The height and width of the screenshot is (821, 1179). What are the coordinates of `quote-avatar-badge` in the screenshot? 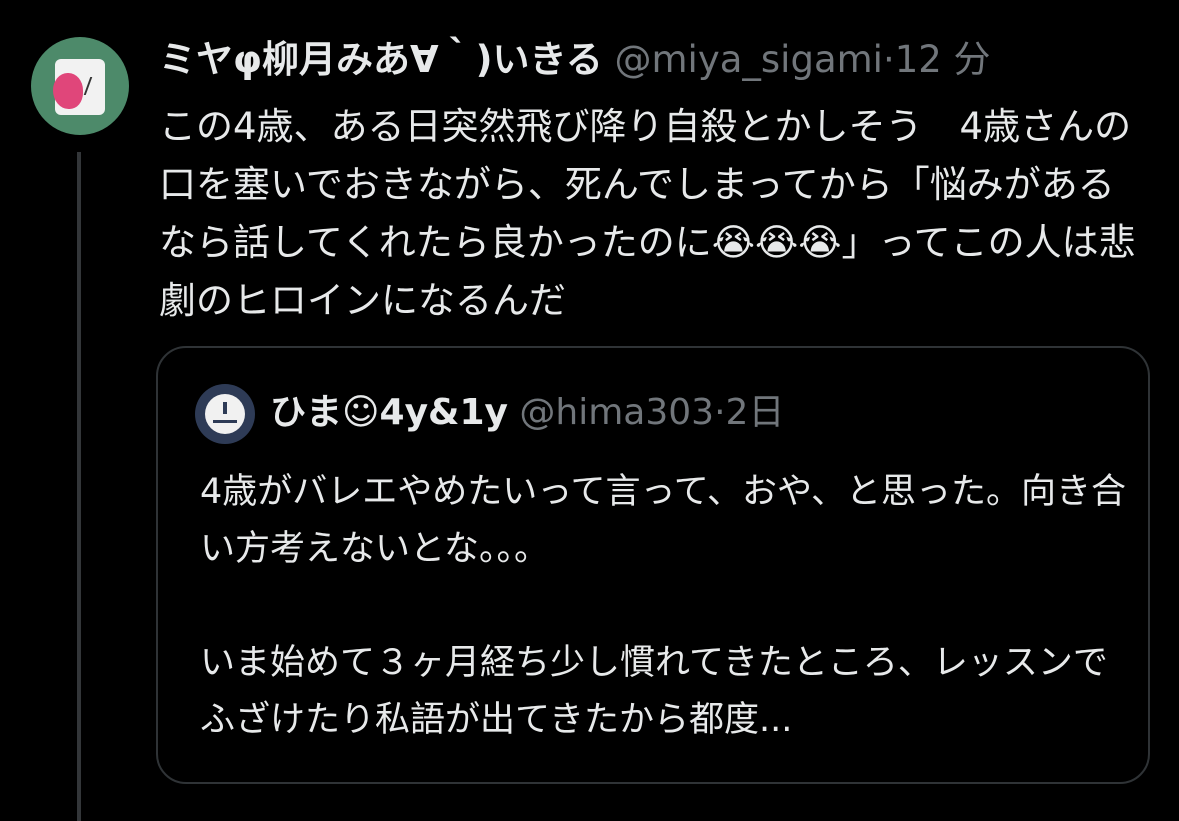 It's located at (225, 414).